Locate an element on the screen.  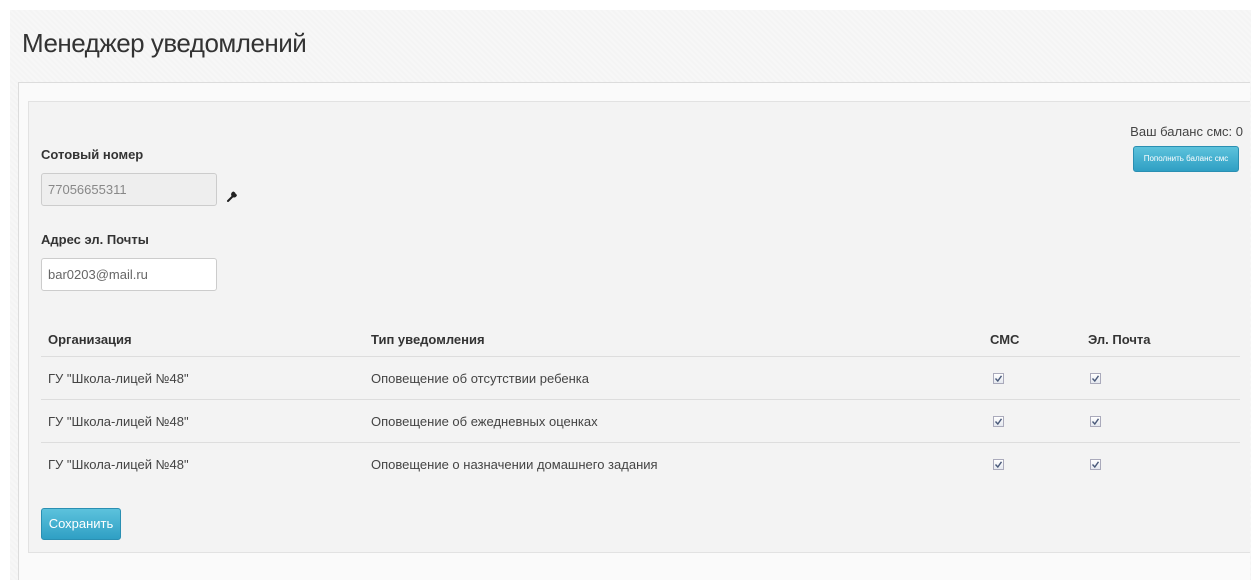
email-field is located at coordinates (129, 274).